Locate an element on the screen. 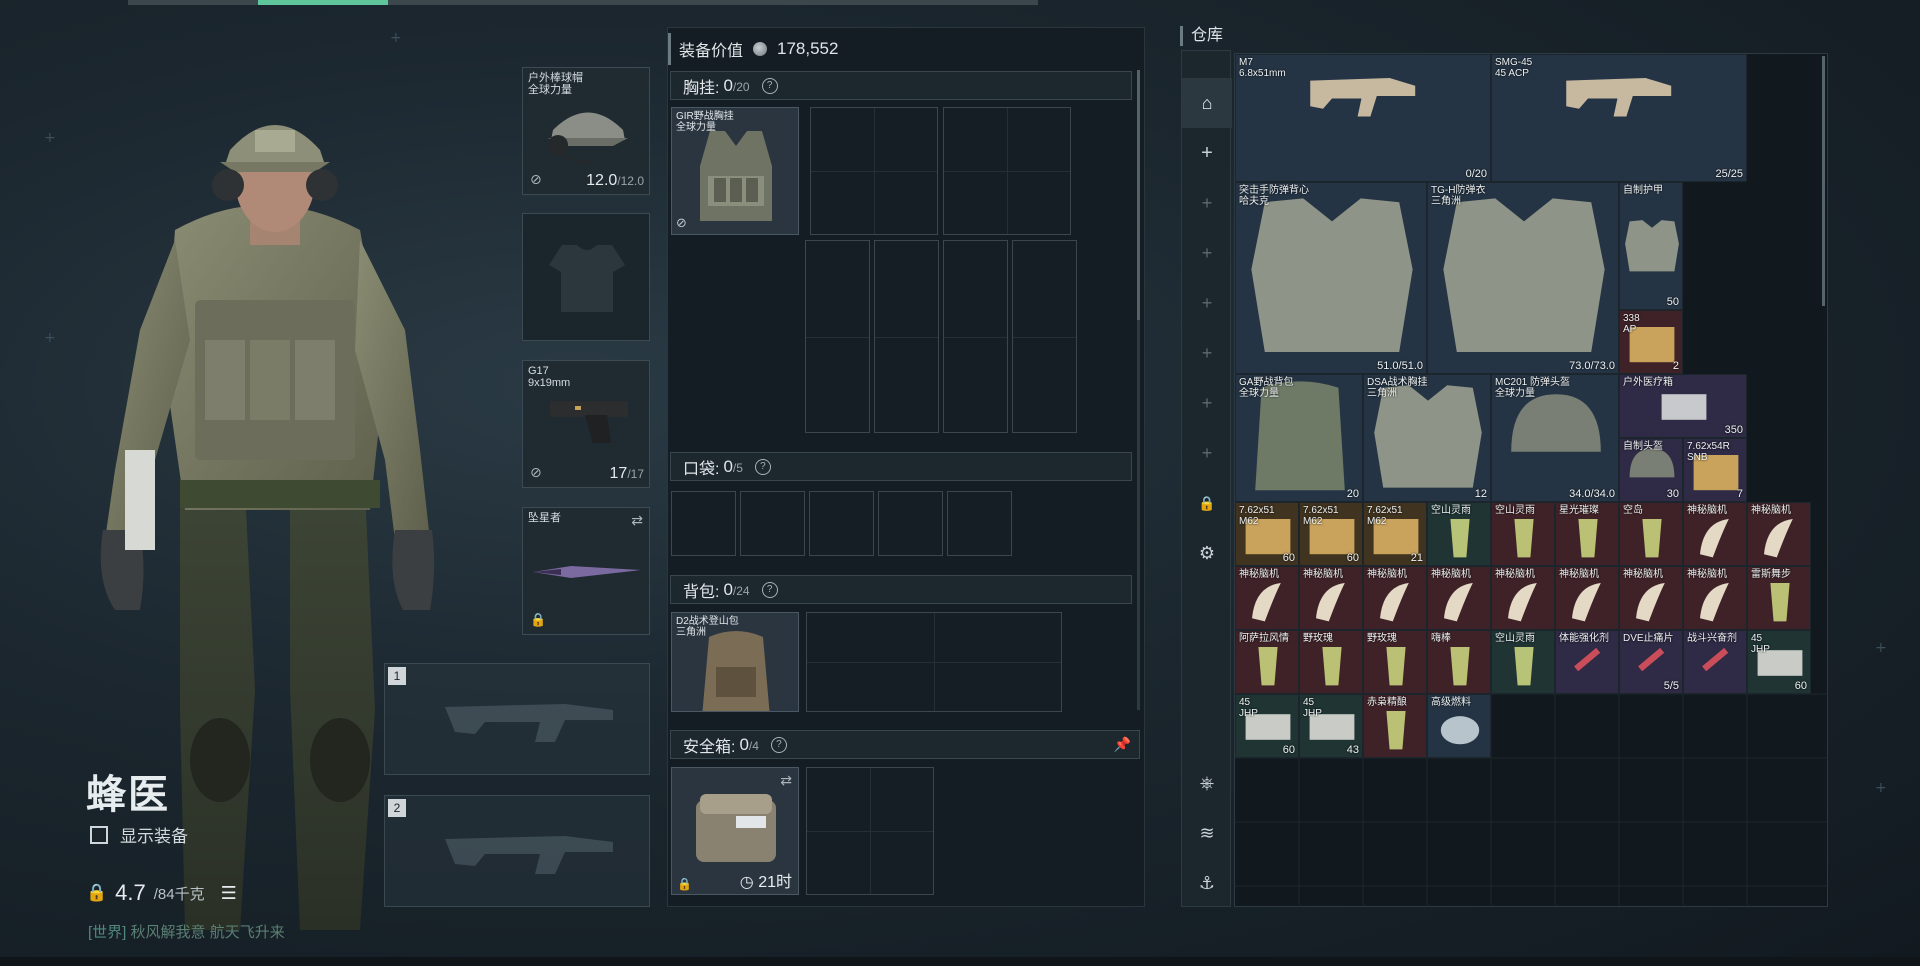 The width and height of the screenshot is (1920, 966). stash-item: 雷斯舞步 is located at coordinates (1779, 598).